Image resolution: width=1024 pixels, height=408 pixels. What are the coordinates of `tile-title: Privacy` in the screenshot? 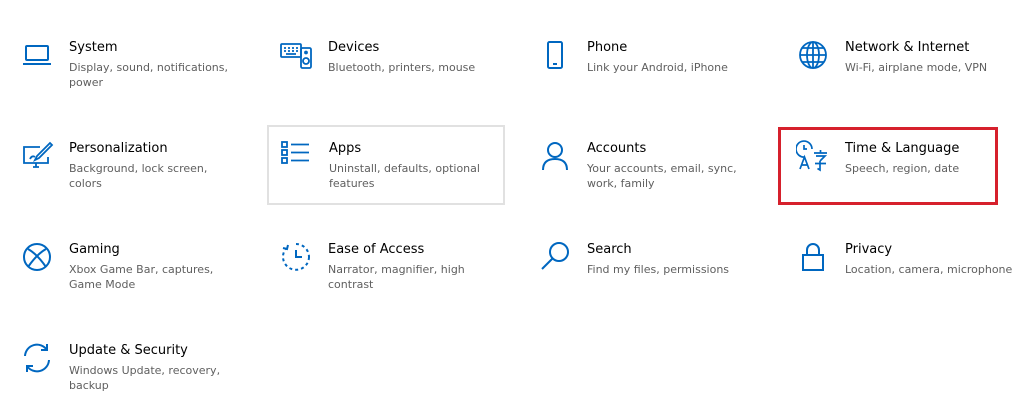 It's located at (869, 249).